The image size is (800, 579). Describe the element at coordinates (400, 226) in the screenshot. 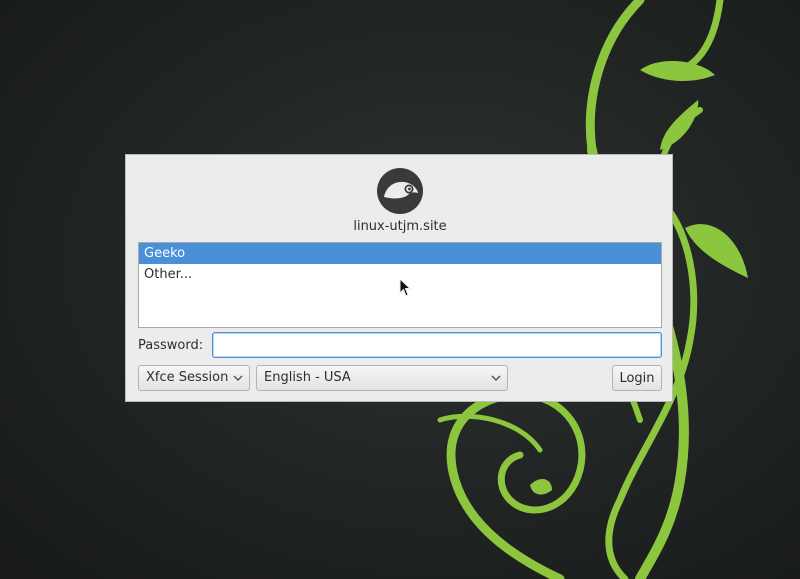

I see `hostname-label: linux-utjm.site` at that location.